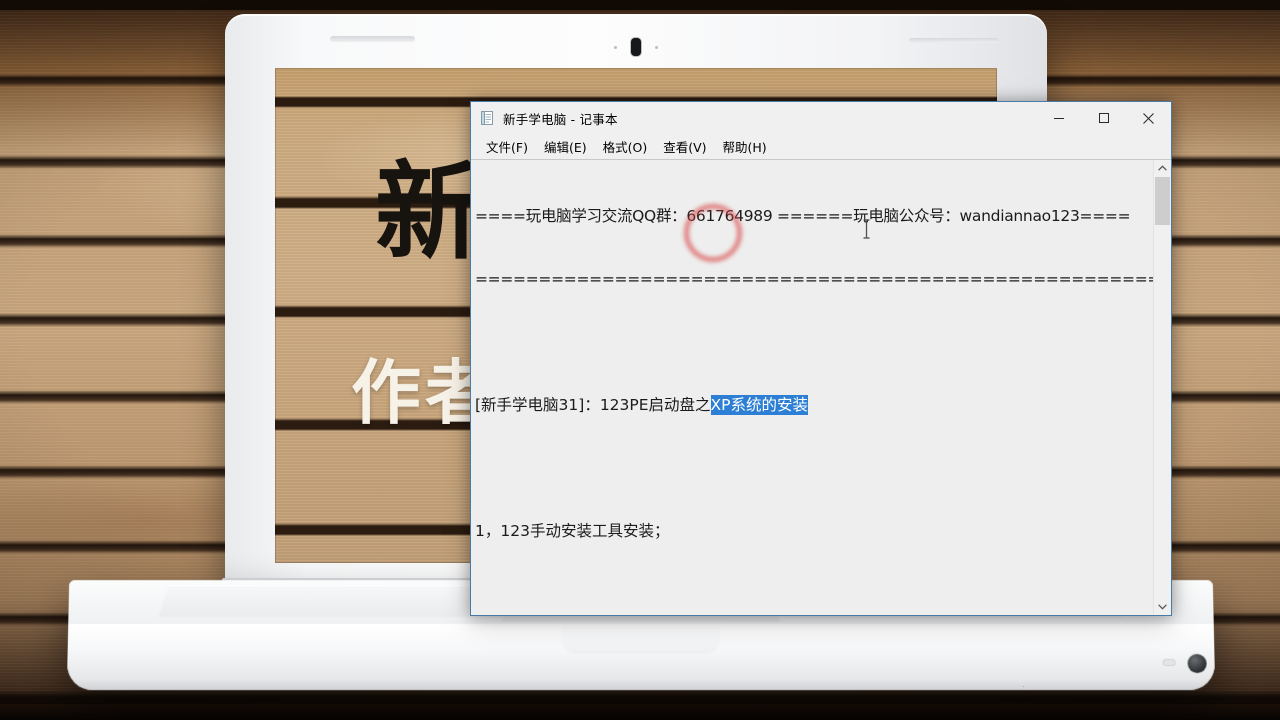 This screenshot has height=720, width=1280. I want to click on title-bar: 新手学电脑 - 记事本, so click(821, 118).